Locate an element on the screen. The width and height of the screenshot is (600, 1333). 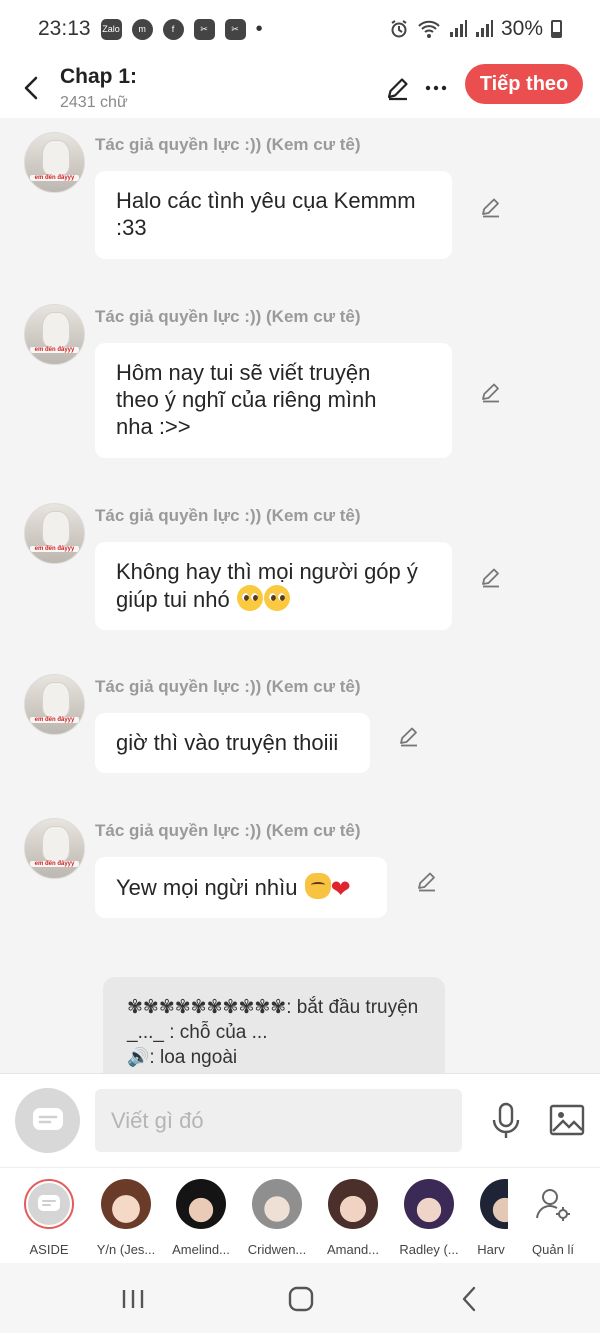
character-name: Quản lí is located at coordinates (553, 1249).